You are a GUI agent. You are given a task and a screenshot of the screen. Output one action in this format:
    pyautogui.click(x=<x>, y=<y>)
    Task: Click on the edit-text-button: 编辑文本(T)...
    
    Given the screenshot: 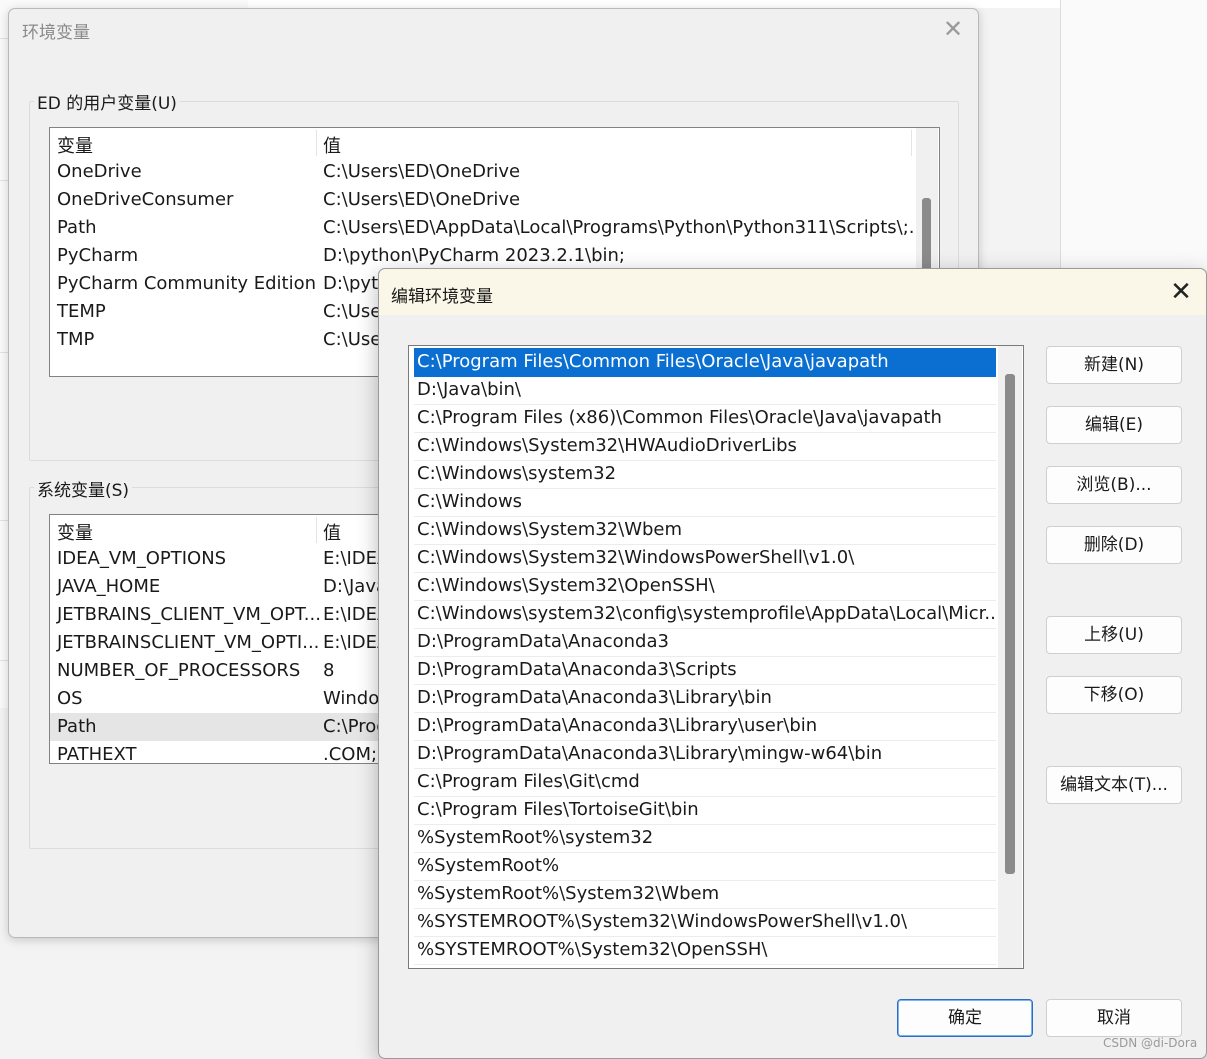 What is the action you would take?
    pyautogui.click(x=1114, y=785)
    